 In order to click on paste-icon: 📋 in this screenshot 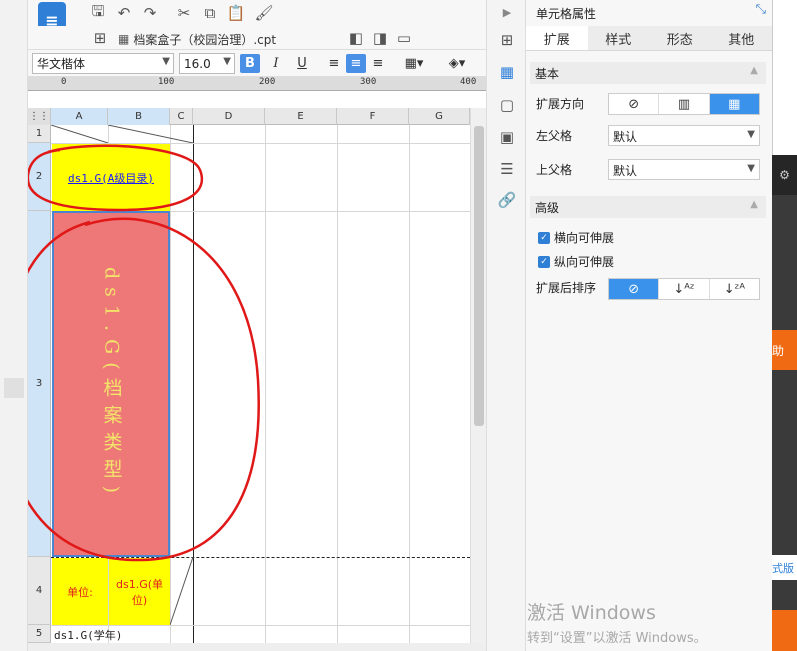, I will do `click(236, 13)`.